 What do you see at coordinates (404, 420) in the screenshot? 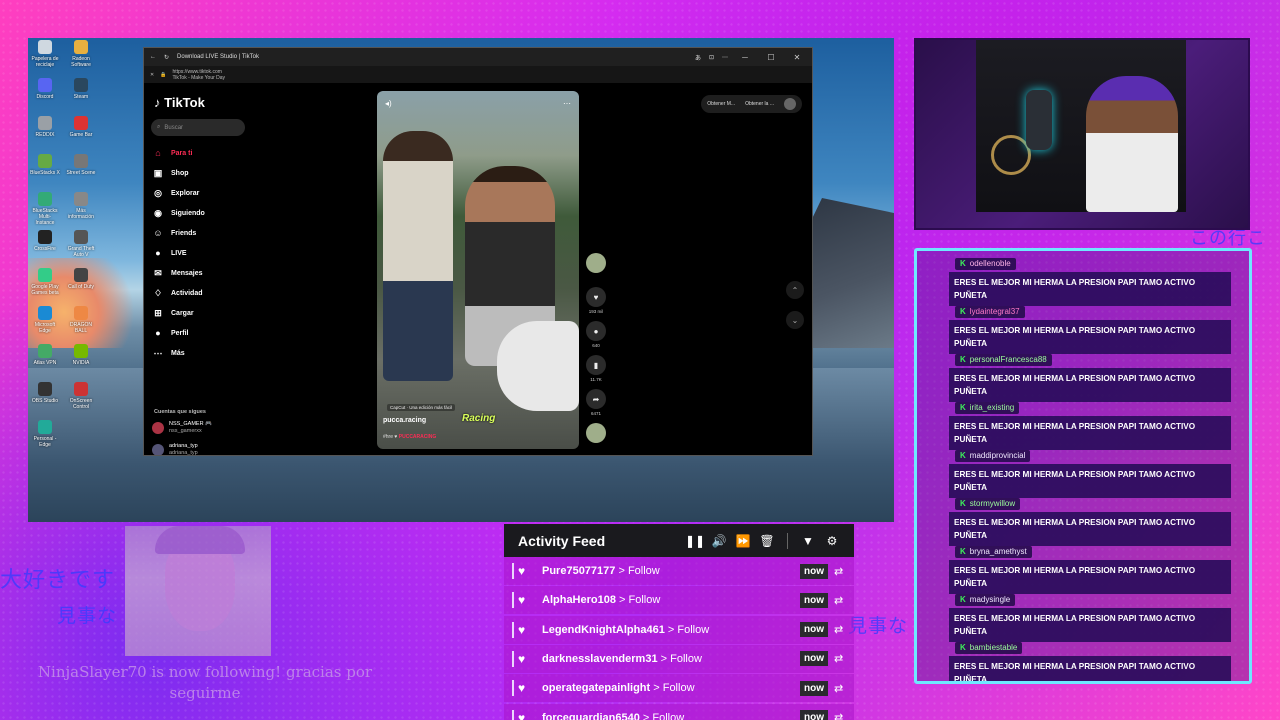
I see `video-username: pucca.racing` at bounding box center [404, 420].